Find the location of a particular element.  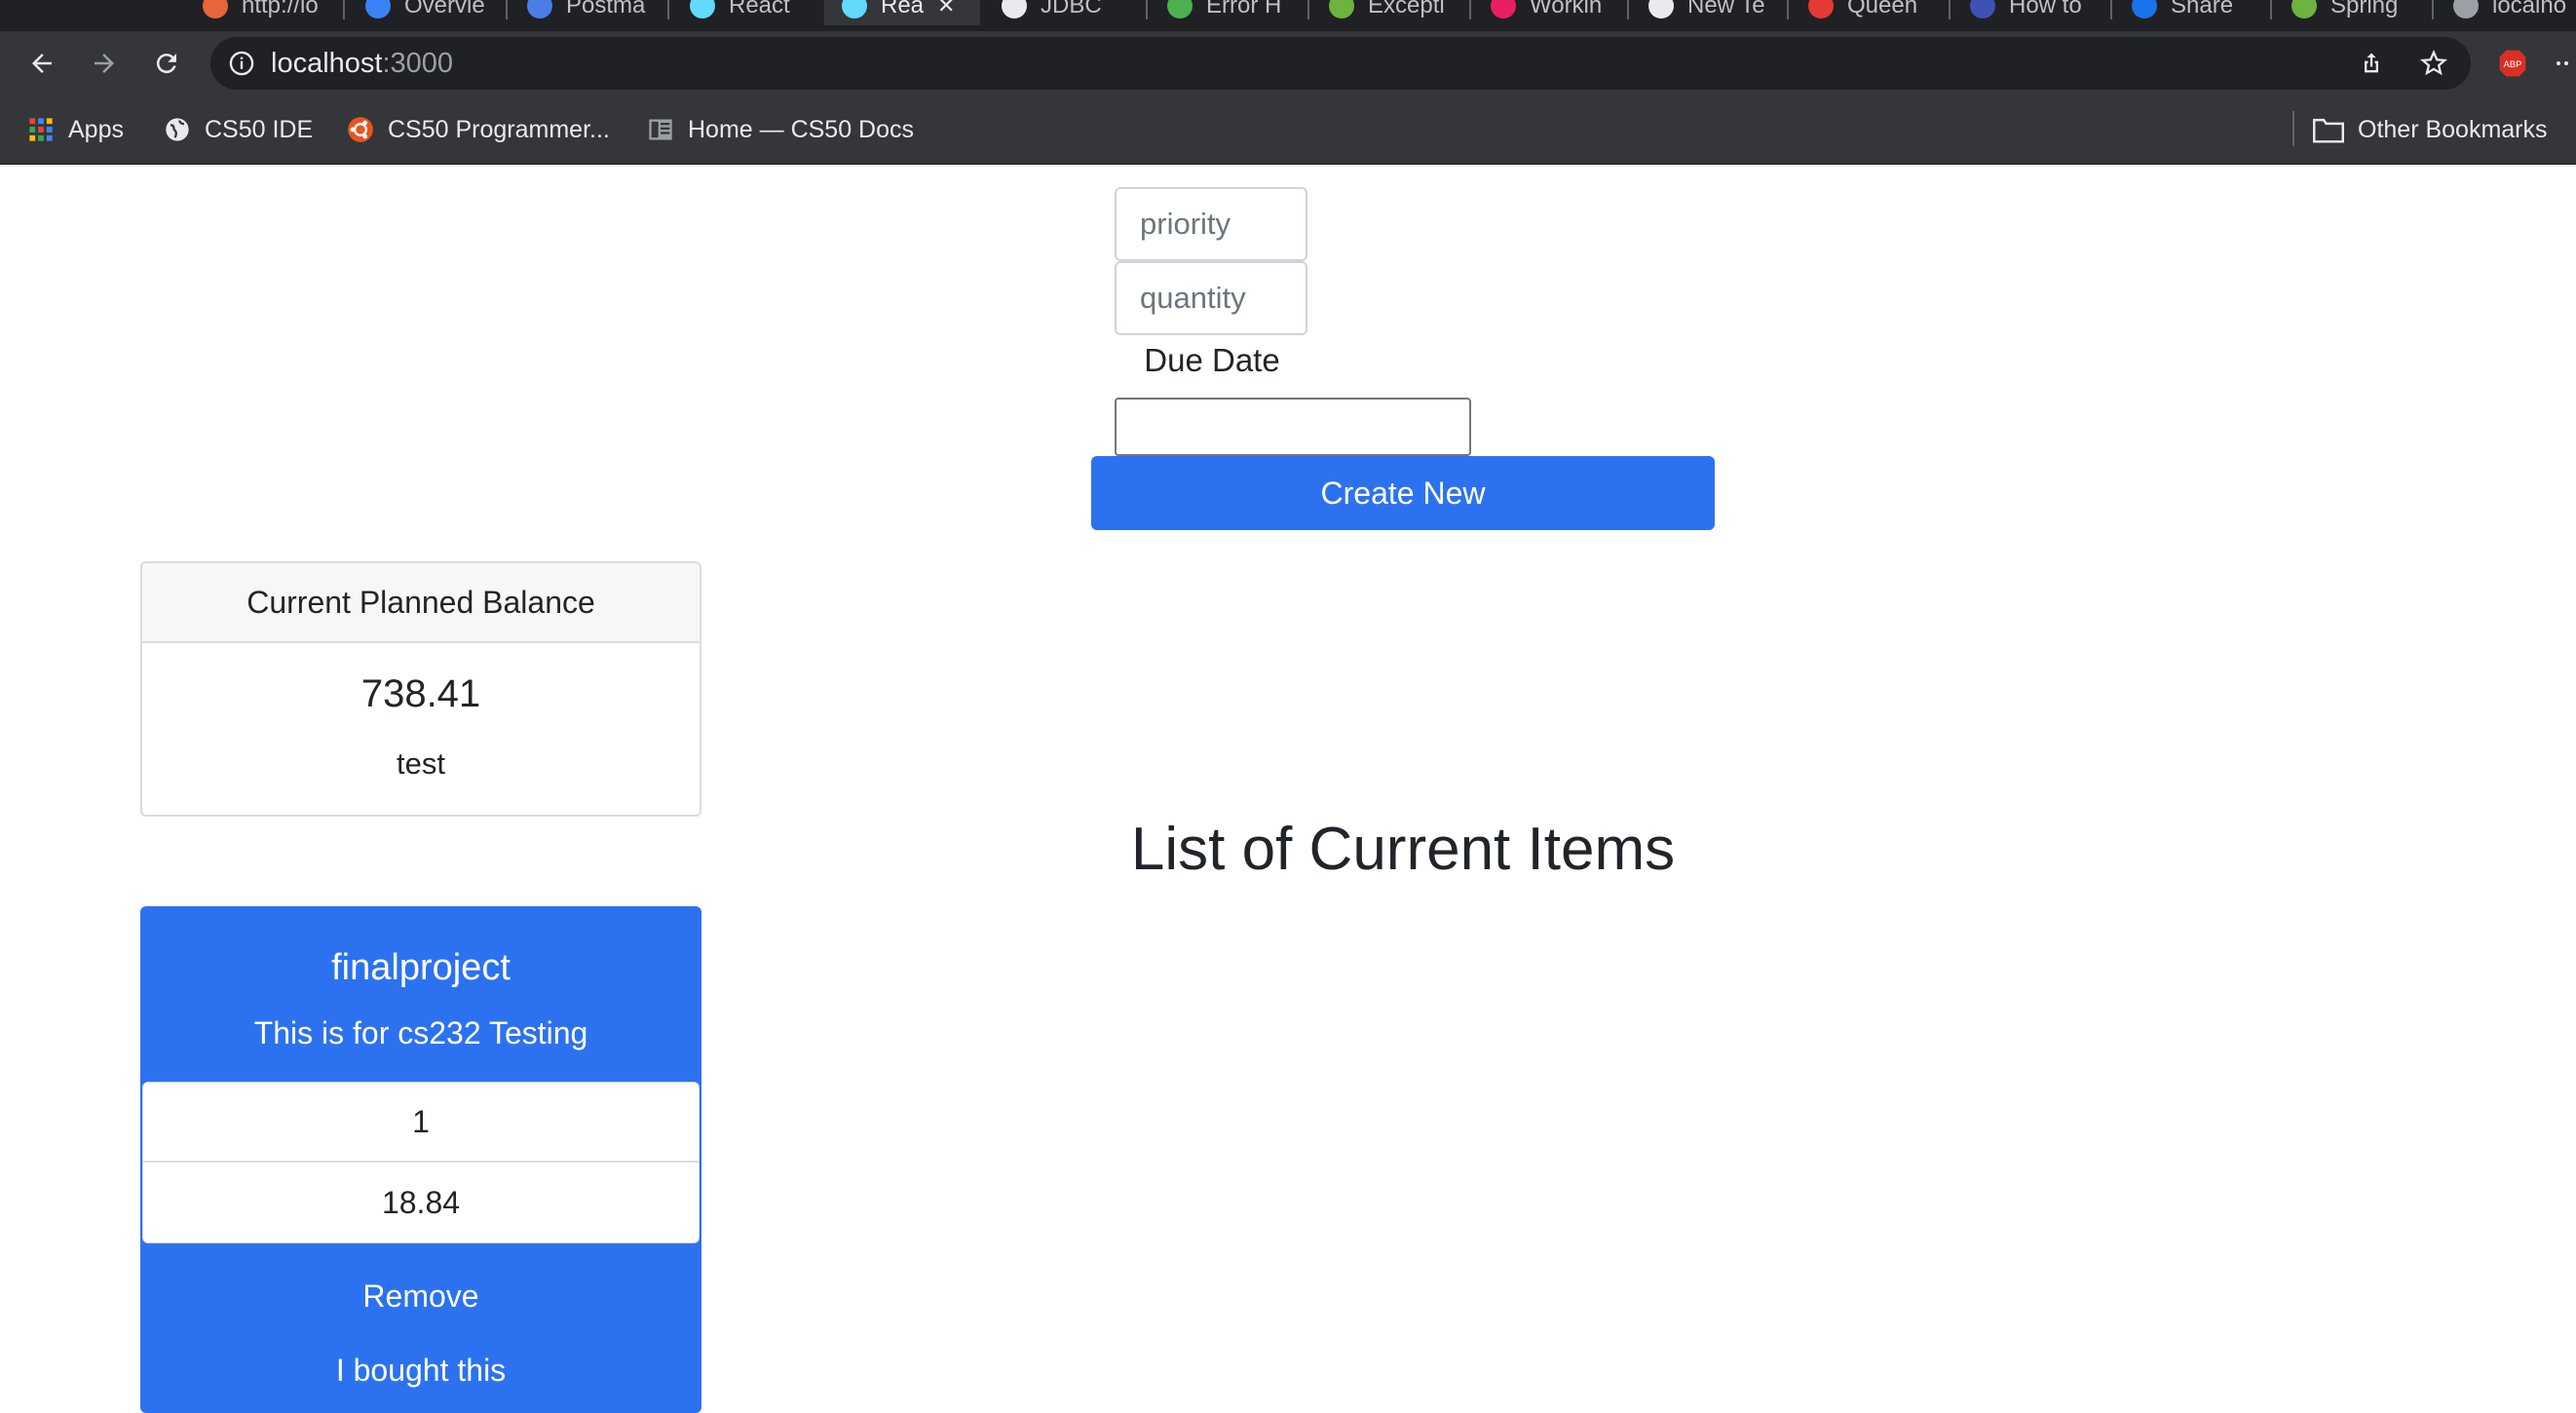

bookmark-star-button is located at coordinates (2433, 64).